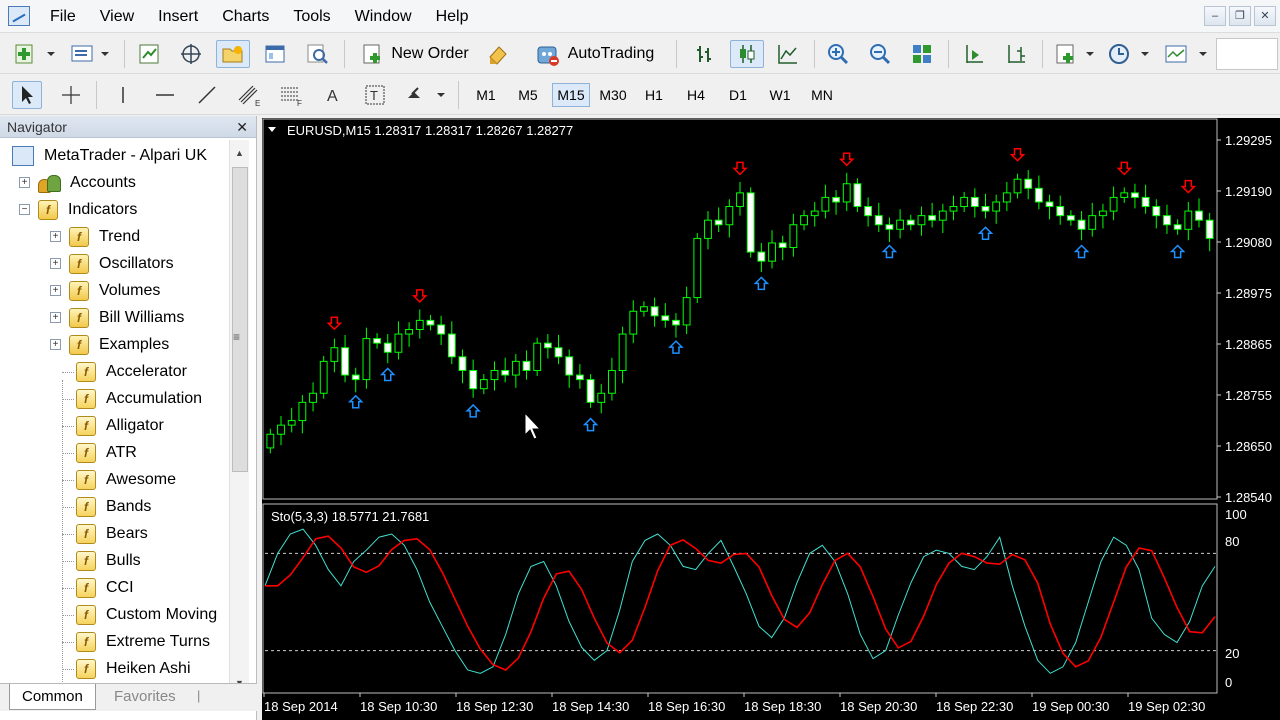 Image resolution: width=1280 pixels, height=720 pixels. Describe the element at coordinates (528, 95) in the screenshot. I see `timeframe-m5: M5` at that location.